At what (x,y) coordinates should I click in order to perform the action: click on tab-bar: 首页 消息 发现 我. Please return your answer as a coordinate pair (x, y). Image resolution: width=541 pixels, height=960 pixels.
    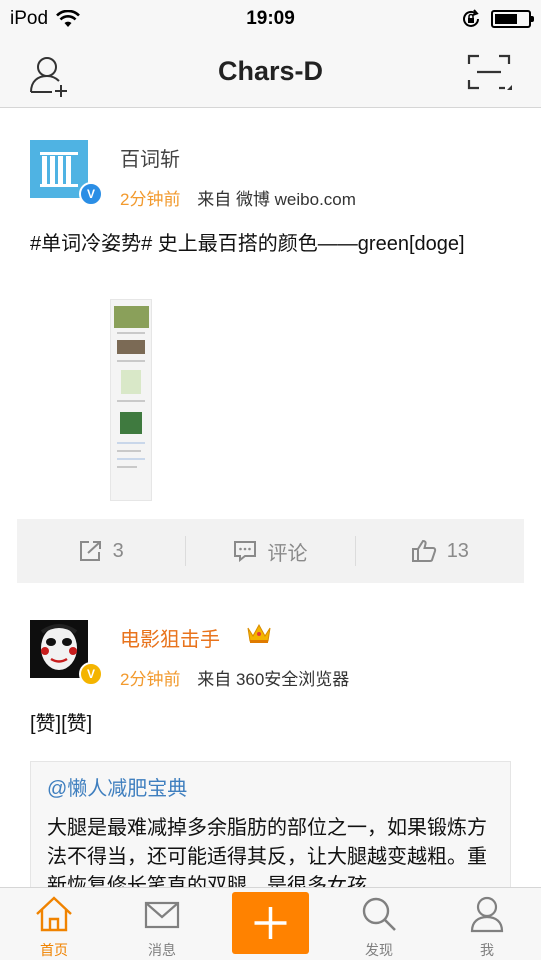
    Looking at the image, I should click on (270, 923).